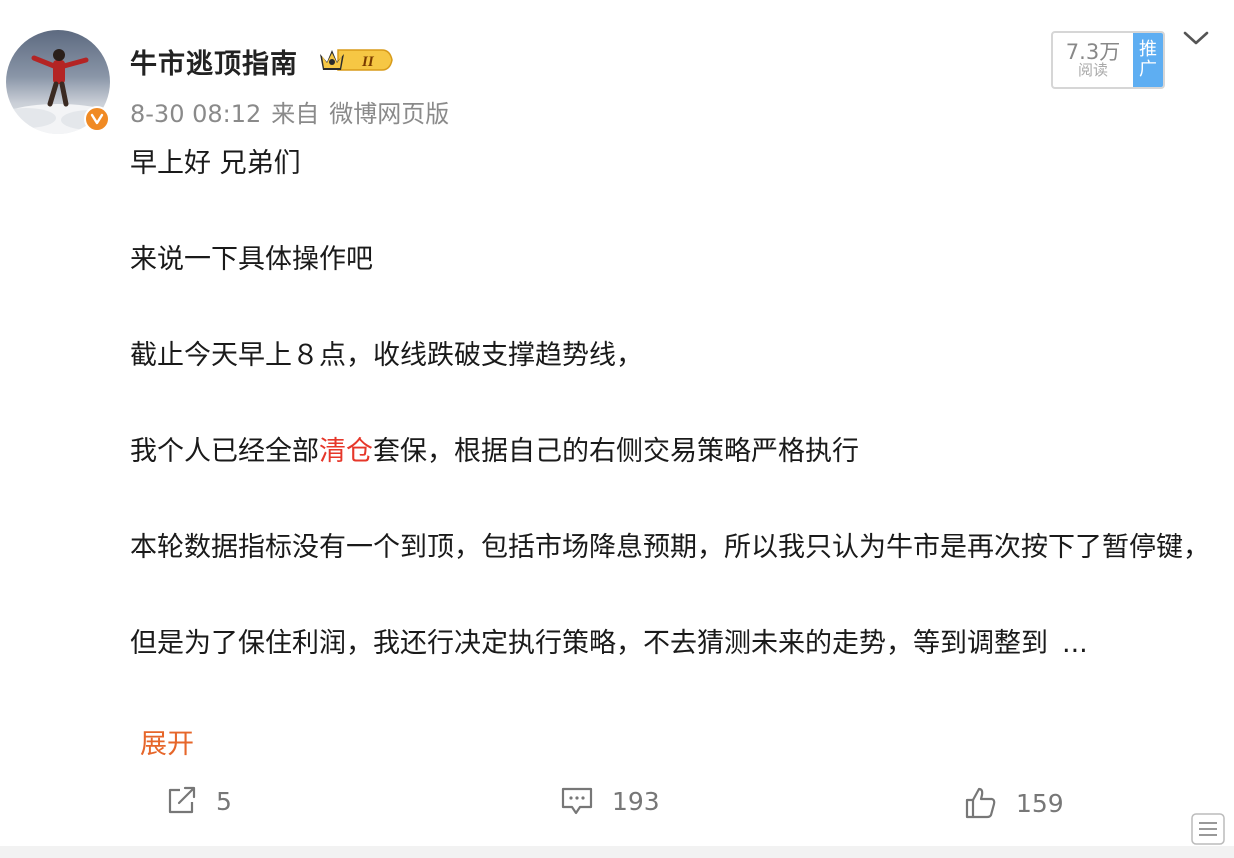  I want to click on share-icon, so click(182, 800).